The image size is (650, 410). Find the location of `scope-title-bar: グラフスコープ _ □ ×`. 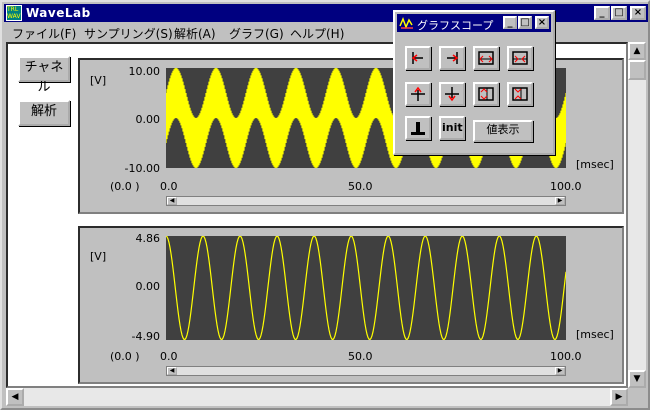

scope-title-bar: グラフスコープ _ □ × is located at coordinates (474, 23).